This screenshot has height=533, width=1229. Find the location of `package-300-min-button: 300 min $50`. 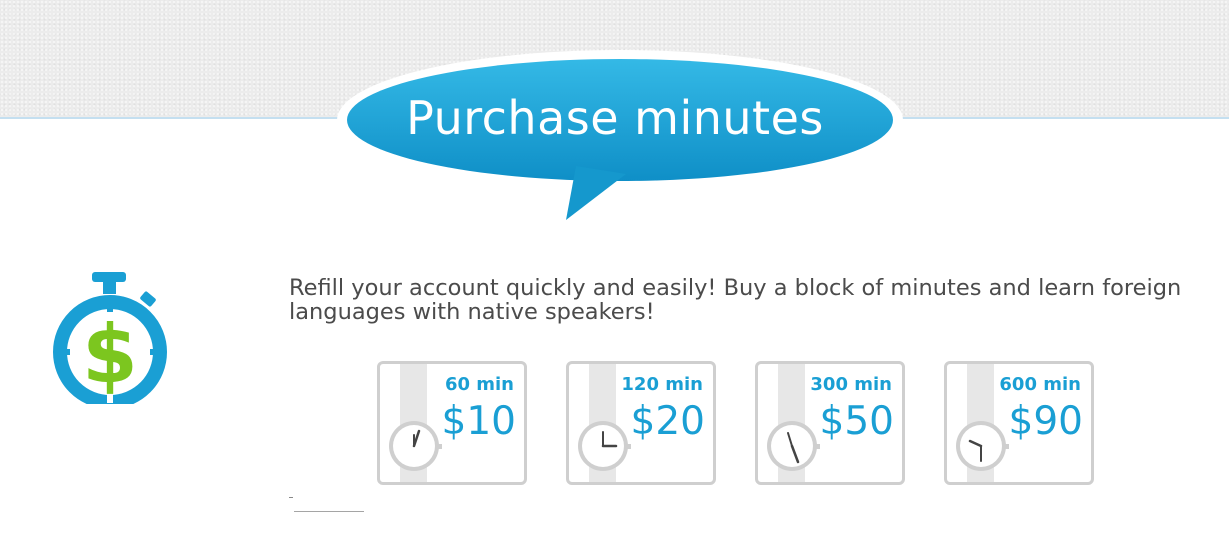

package-300-min-button: 300 min $50 is located at coordinates (830, 423).